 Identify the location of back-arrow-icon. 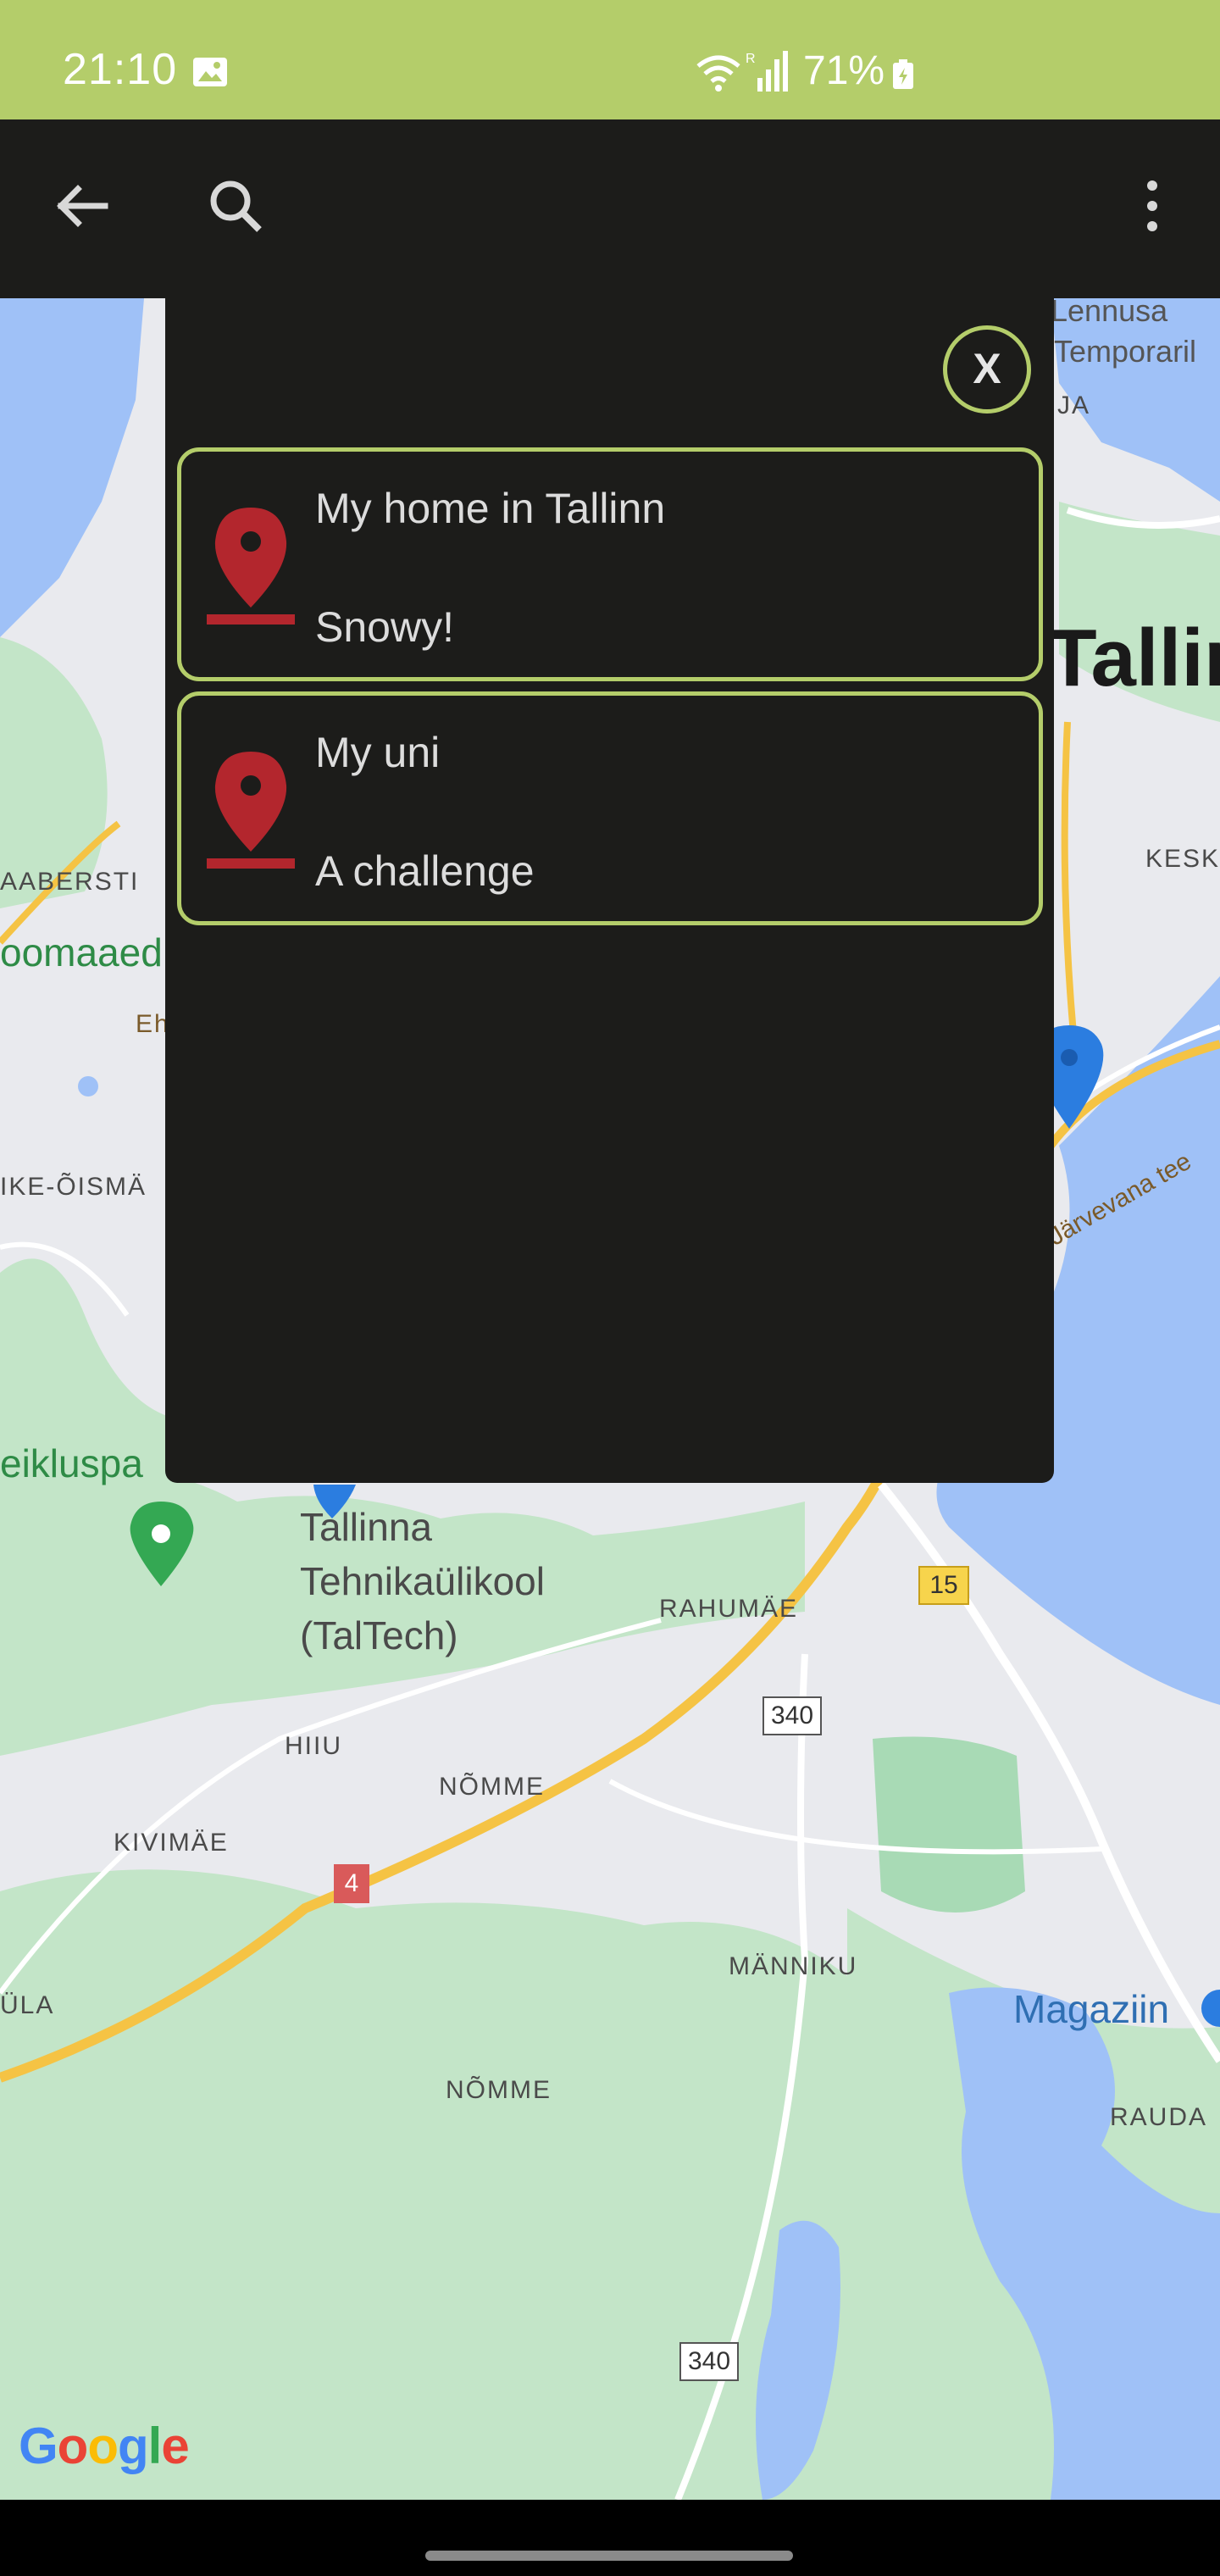
(81, 206).